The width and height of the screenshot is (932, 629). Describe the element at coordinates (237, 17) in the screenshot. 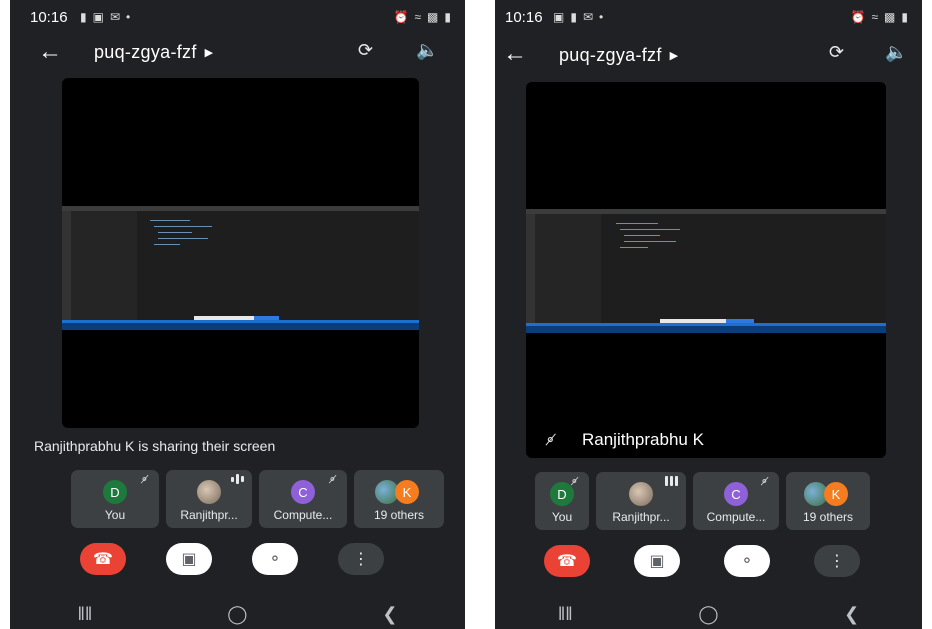

I see `status-bar: 10:16 ▮ ▣ ✉ • ⏰ ≈ ▩ ▮` at that location.